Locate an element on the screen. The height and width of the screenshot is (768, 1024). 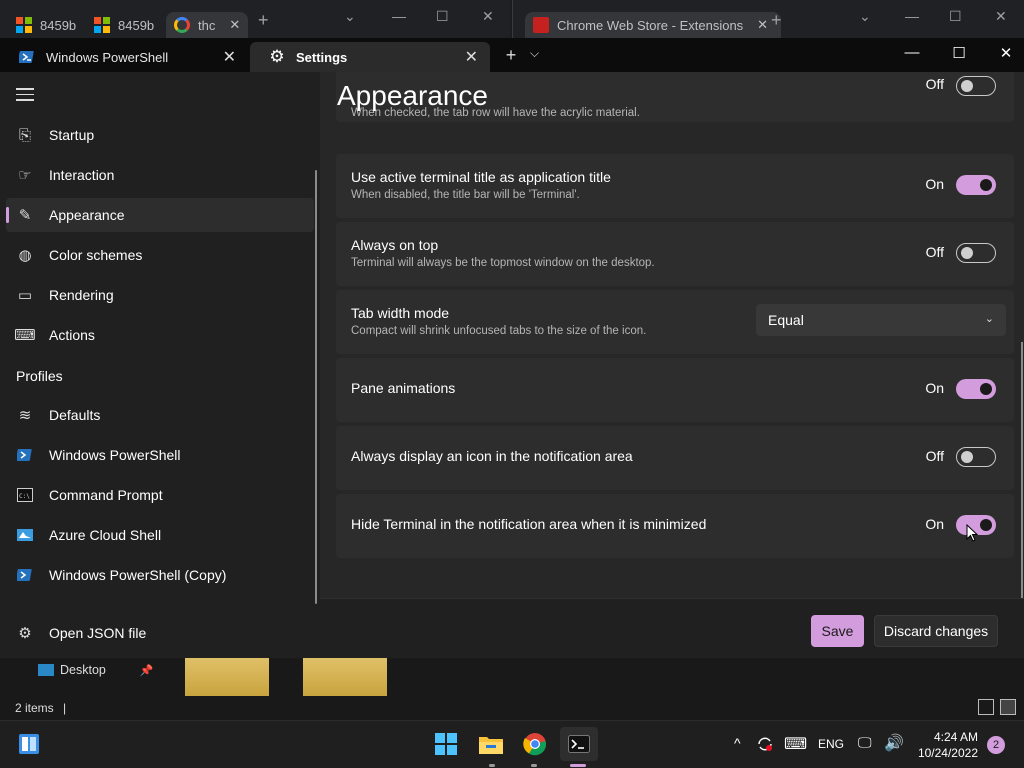
notification-icon-toggle is located at coordinates (976, 457).